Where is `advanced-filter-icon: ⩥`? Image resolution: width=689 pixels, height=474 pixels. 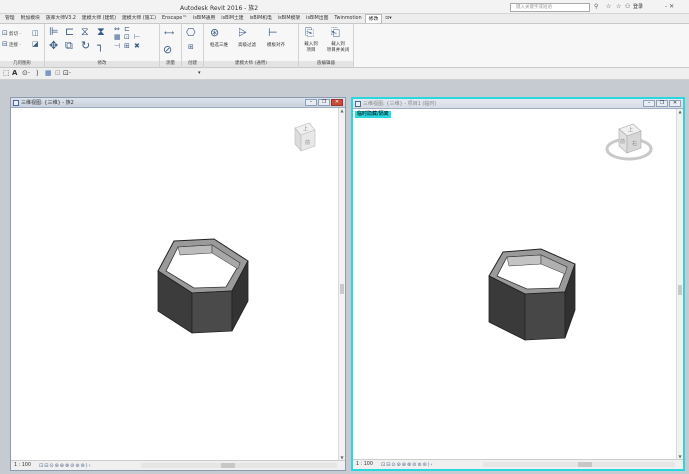 advanced-filter-icon: ⩥ is located at coordinates (242, 32).